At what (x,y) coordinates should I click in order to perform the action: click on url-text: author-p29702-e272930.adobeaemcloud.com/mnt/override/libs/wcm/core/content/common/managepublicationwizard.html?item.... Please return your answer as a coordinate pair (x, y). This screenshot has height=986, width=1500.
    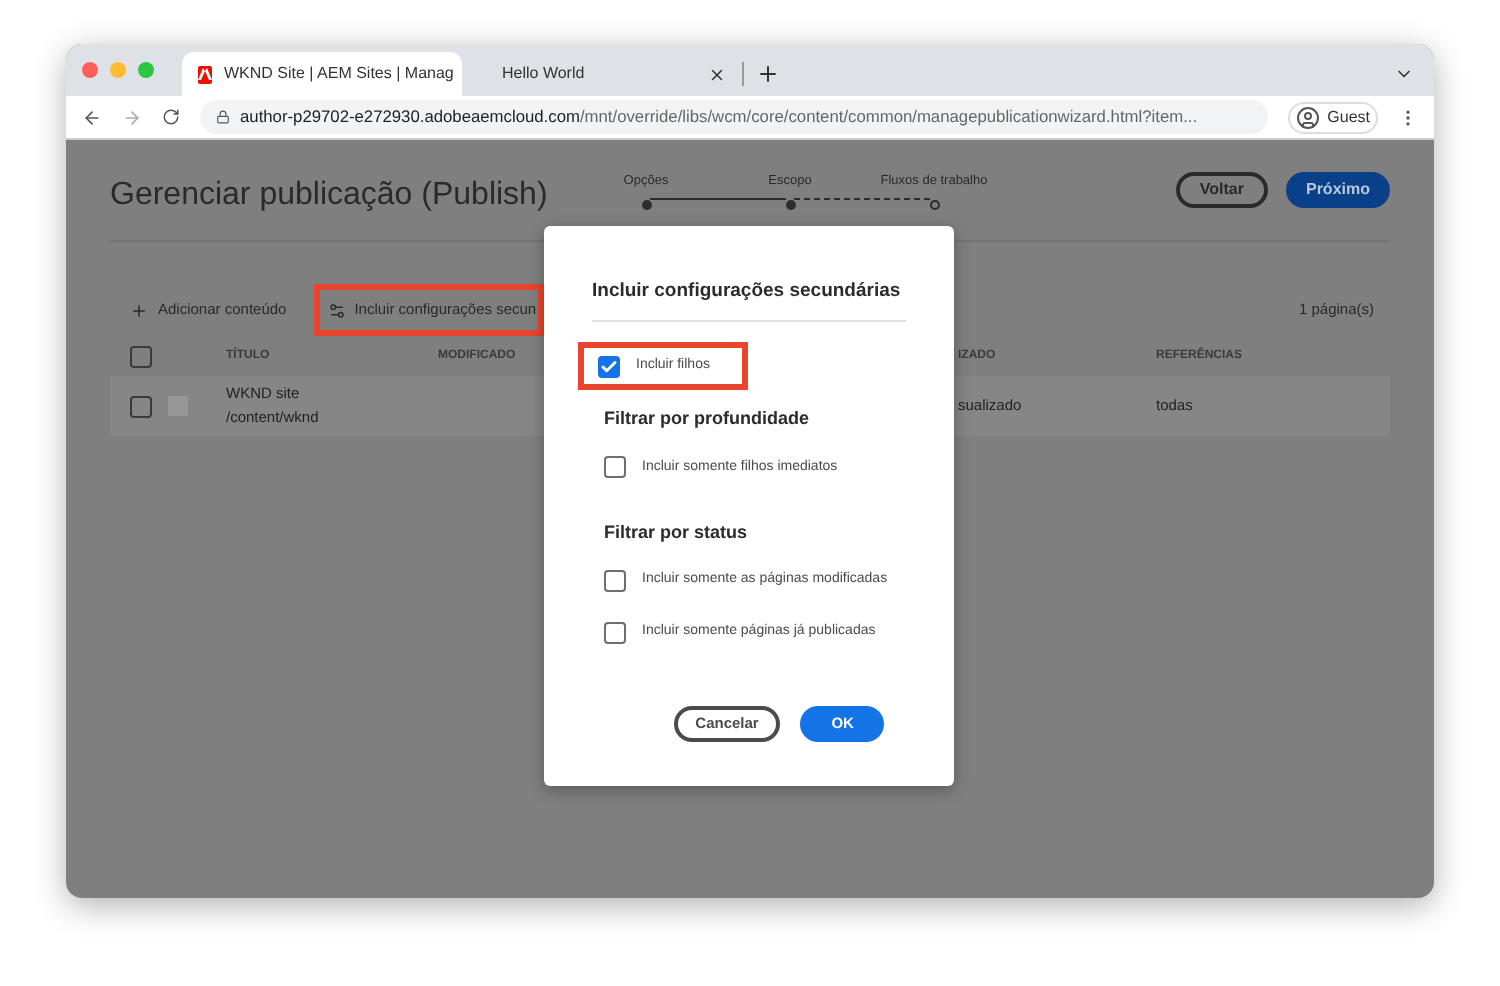
    Looking at the image, I should click on (719, 117).